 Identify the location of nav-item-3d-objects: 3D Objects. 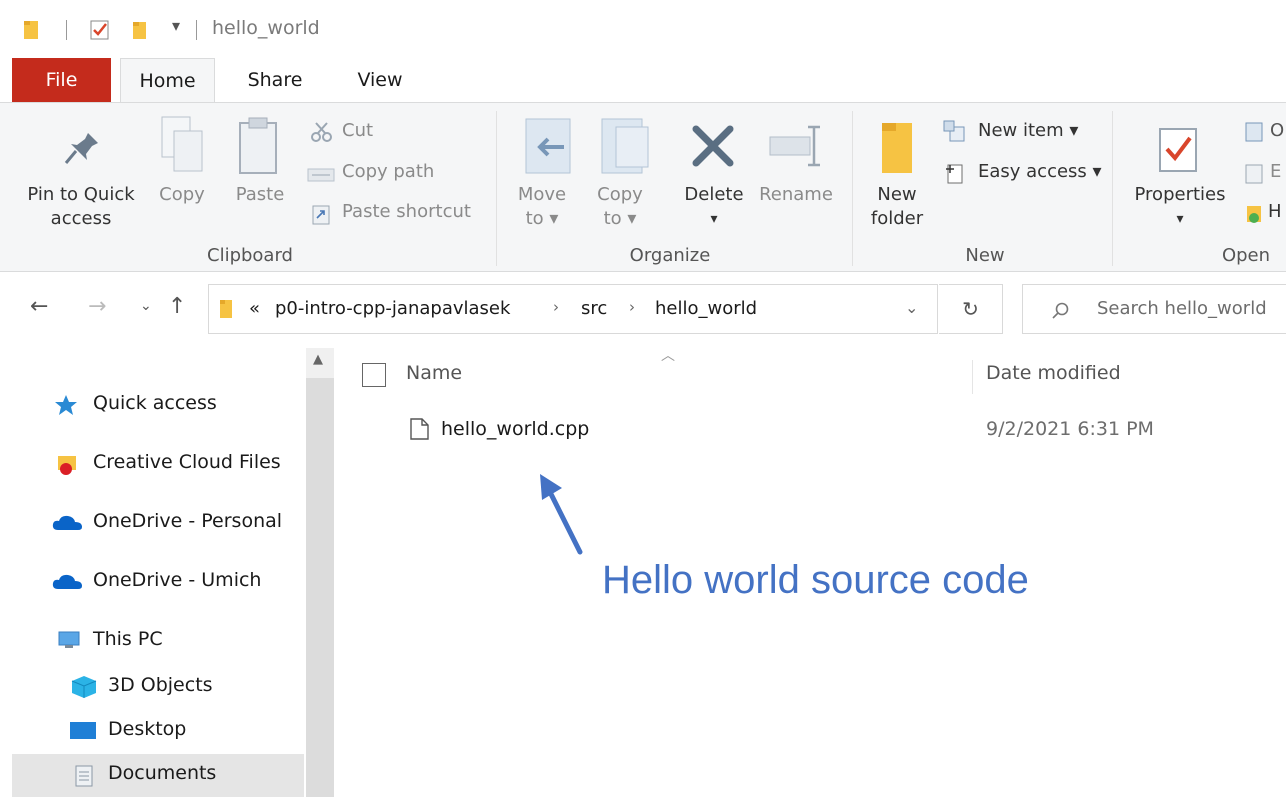
(158, 686).